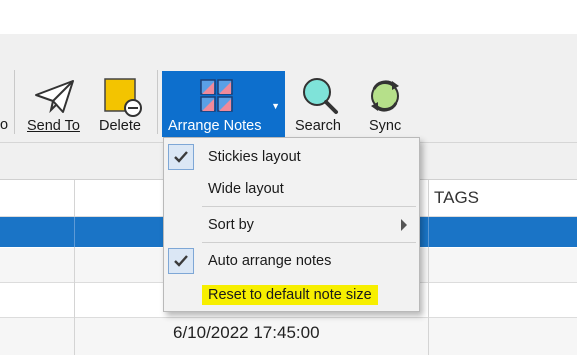 This screenshot has height=355, width=577. What do you see at coordinates (288, 17) in the screenshot?
I see `title-area` at bounding box center [288, 17].